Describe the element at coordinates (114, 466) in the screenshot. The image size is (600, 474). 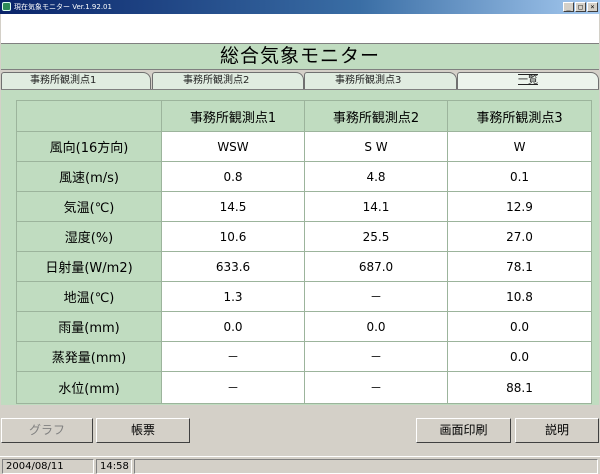
I see `status-time: 14:58` at that location.